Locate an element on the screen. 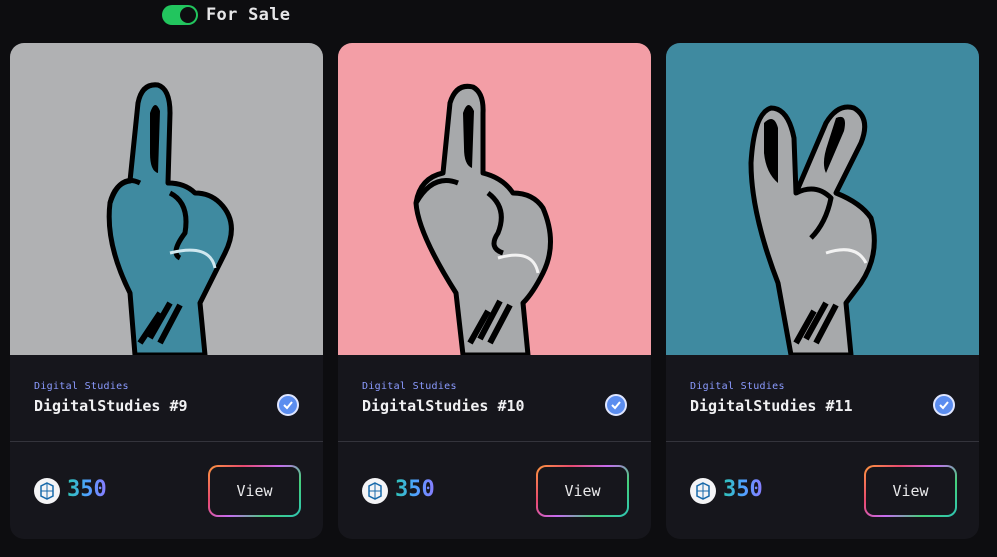  for-sale-filter: For Sale is located at coordinates (226, 15).